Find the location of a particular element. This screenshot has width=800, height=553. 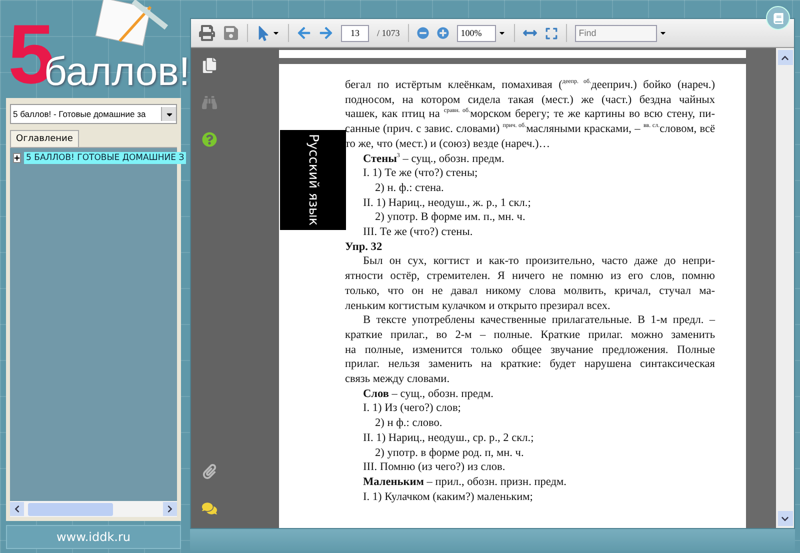

tree-item: 5 БАЛЛОВ! ГОТОВЫЕ ДОМАШНИЕ З is located at coordinates (105, 158).